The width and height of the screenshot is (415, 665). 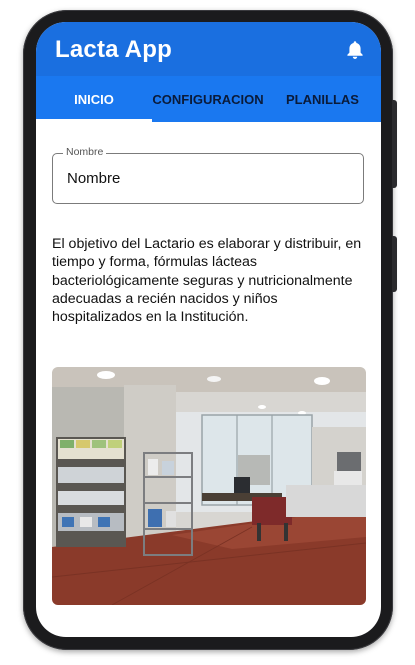 I want to click on tab-planillas-label: PLANILLAS, so click(x=322, y=99).